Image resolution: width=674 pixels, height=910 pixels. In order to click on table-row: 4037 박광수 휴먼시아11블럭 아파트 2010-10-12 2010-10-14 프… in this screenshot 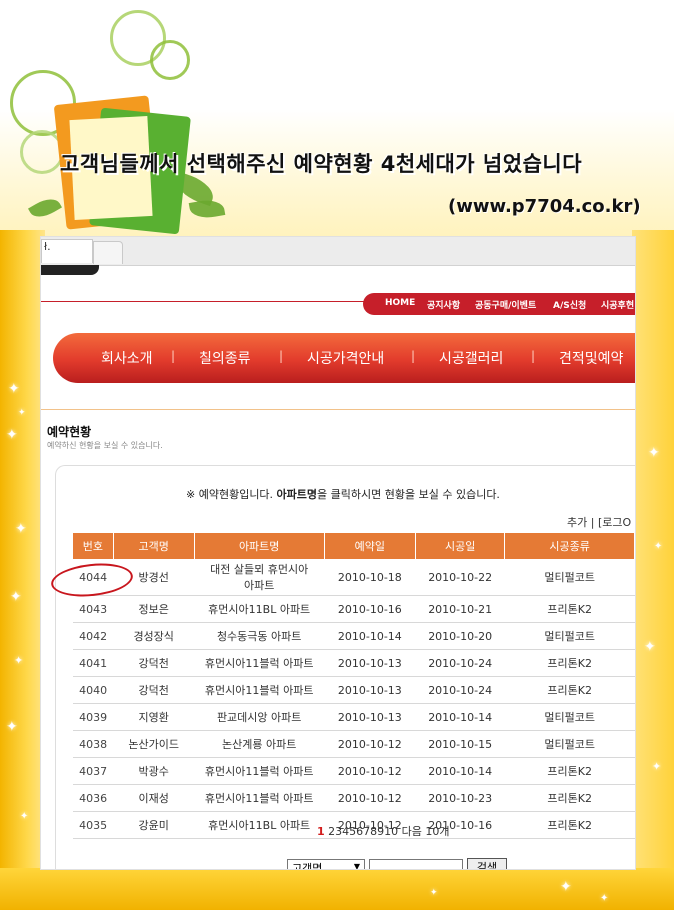, I will do `click(354, 771)`.